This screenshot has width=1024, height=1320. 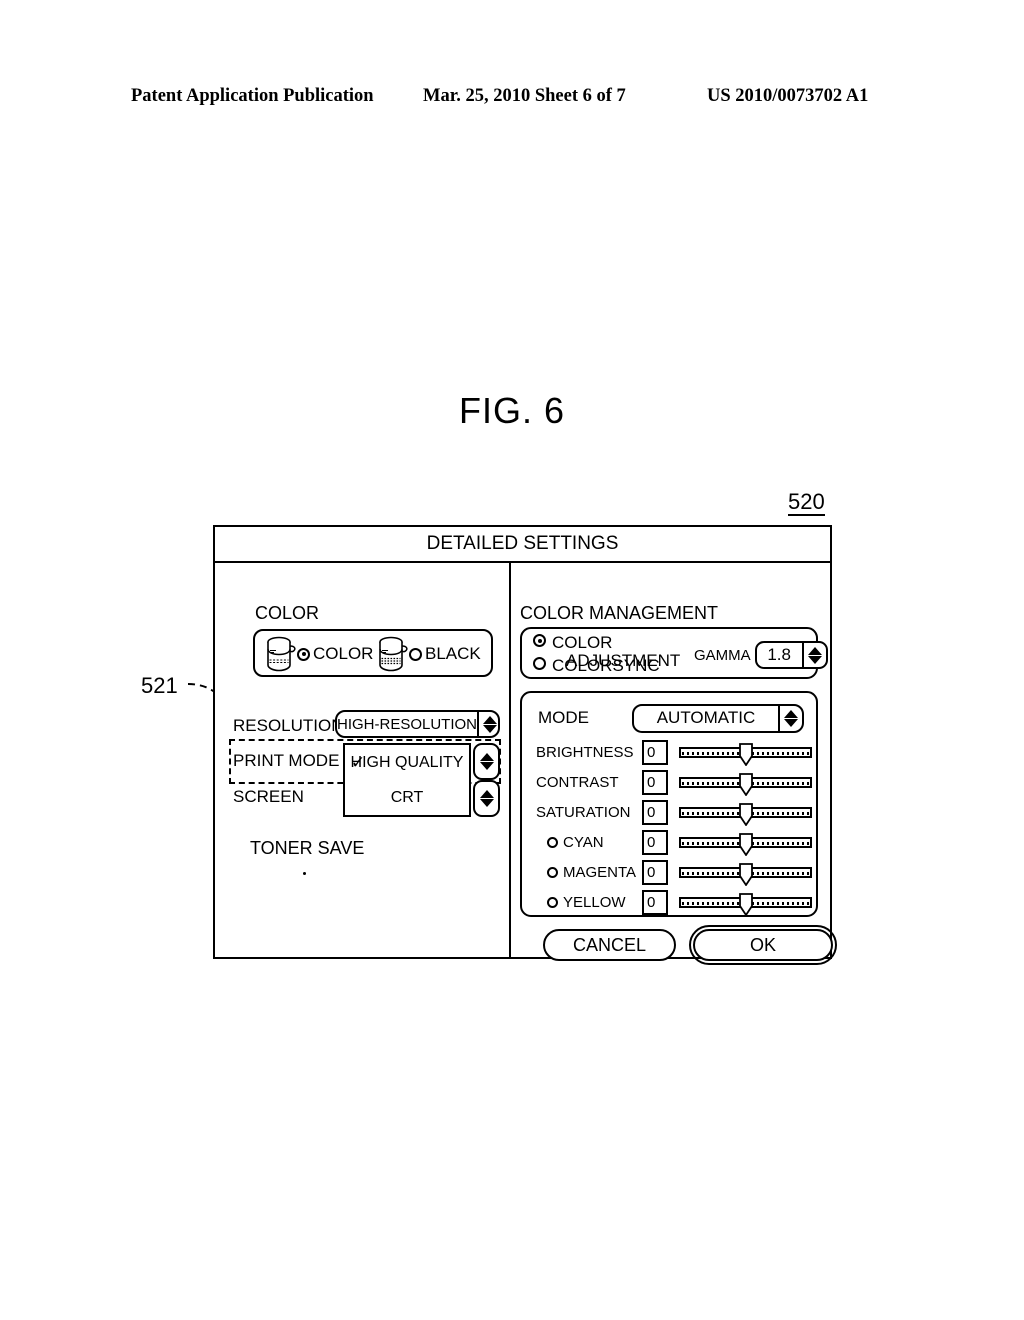 I want to click on dropdown-item-crt: CRT, so click(x=407, y=797).